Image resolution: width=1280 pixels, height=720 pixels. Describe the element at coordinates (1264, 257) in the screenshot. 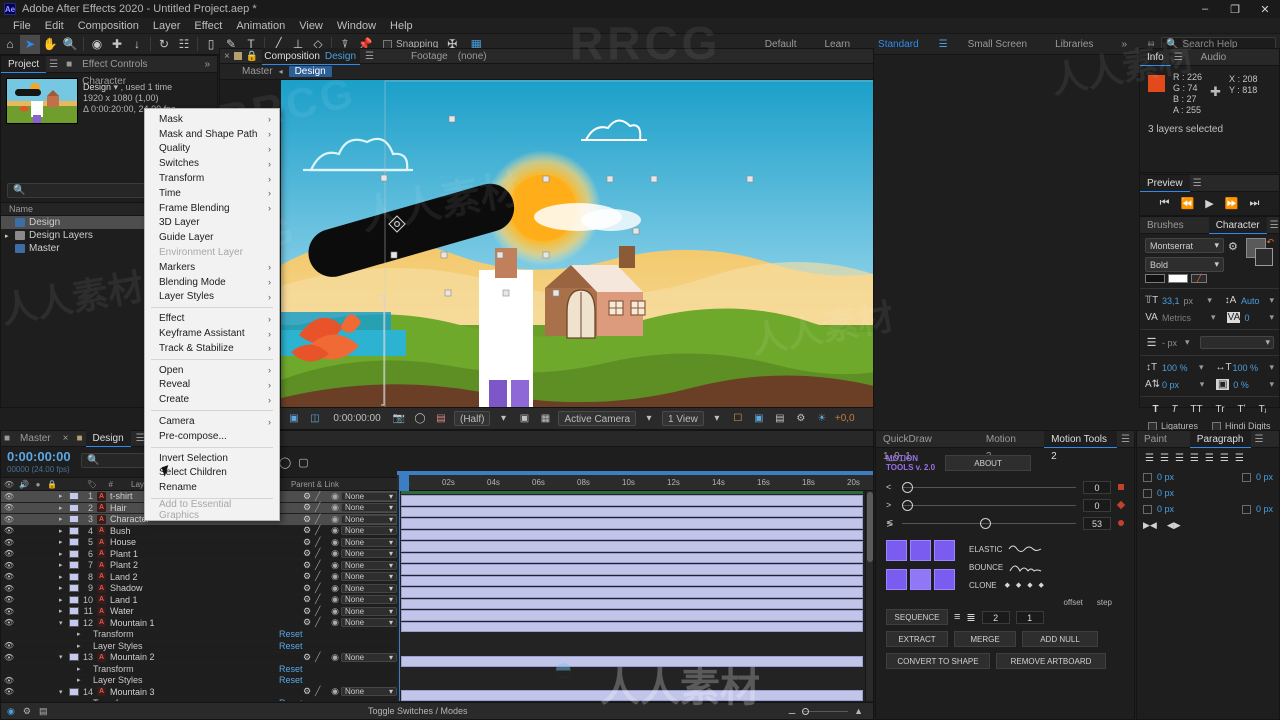

I see `stroke-color-swatch` at that location.